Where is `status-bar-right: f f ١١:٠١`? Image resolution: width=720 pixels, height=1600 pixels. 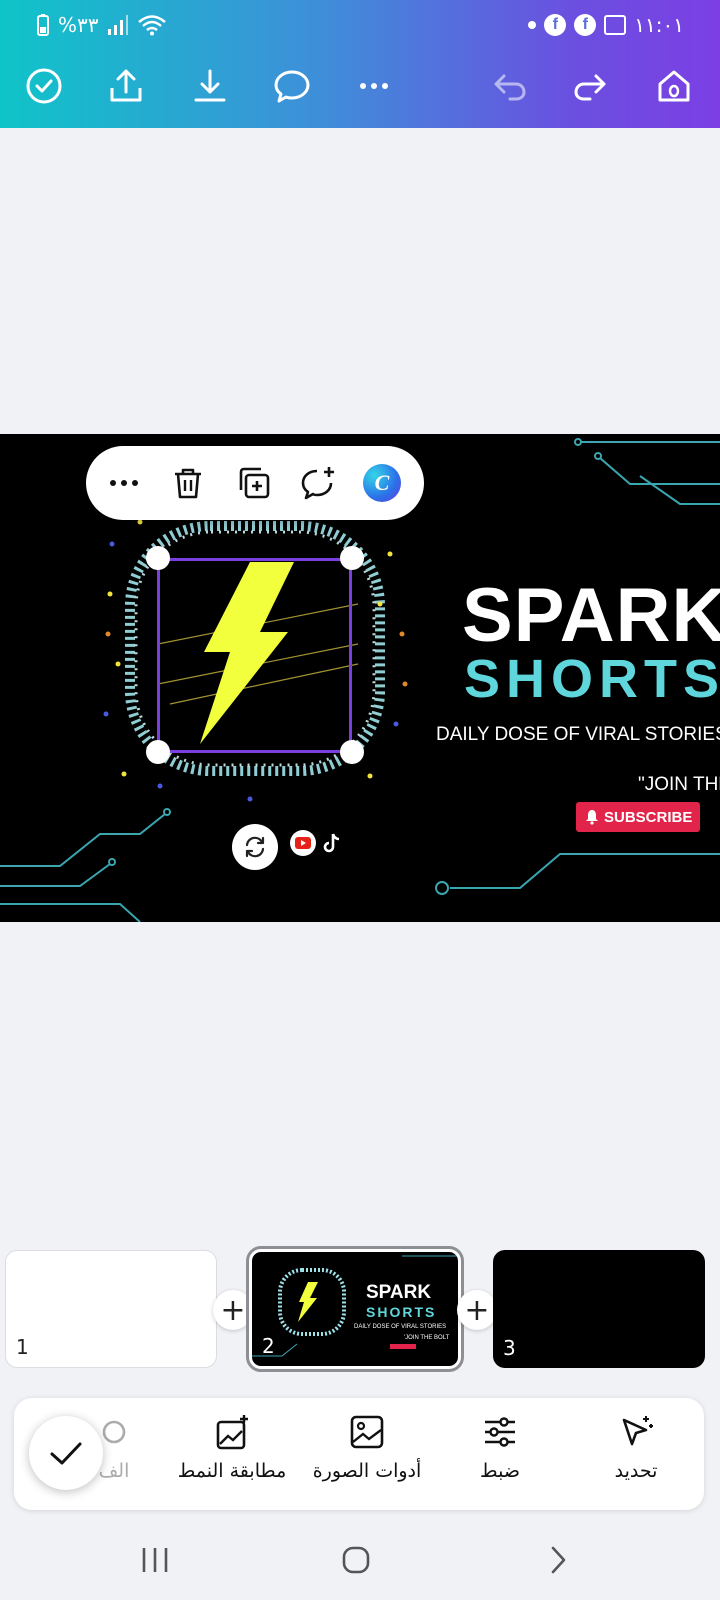
status-bar-right: f f ١١:٠١ is located at coordinates (606, 25).